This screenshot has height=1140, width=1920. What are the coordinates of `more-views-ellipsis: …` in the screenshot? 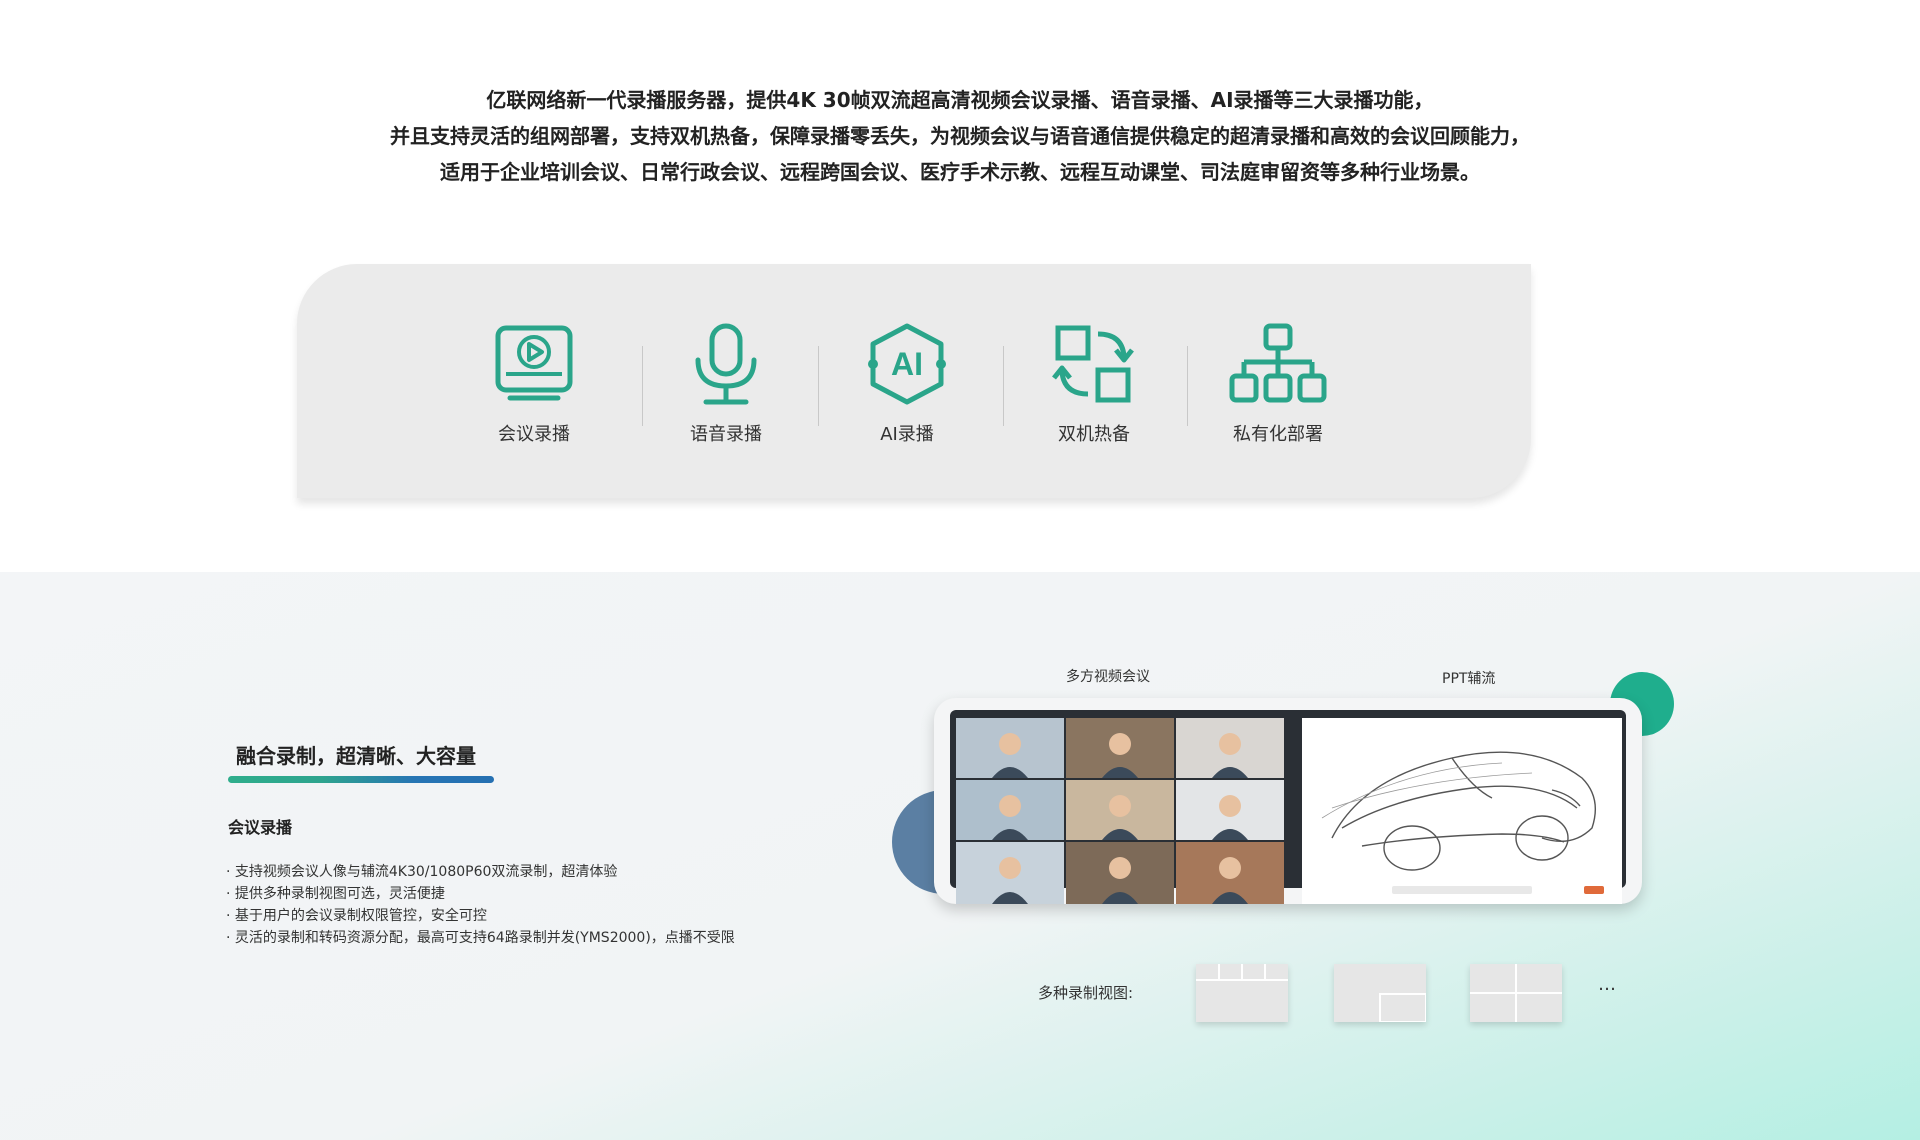 It's located at (1607, 984).